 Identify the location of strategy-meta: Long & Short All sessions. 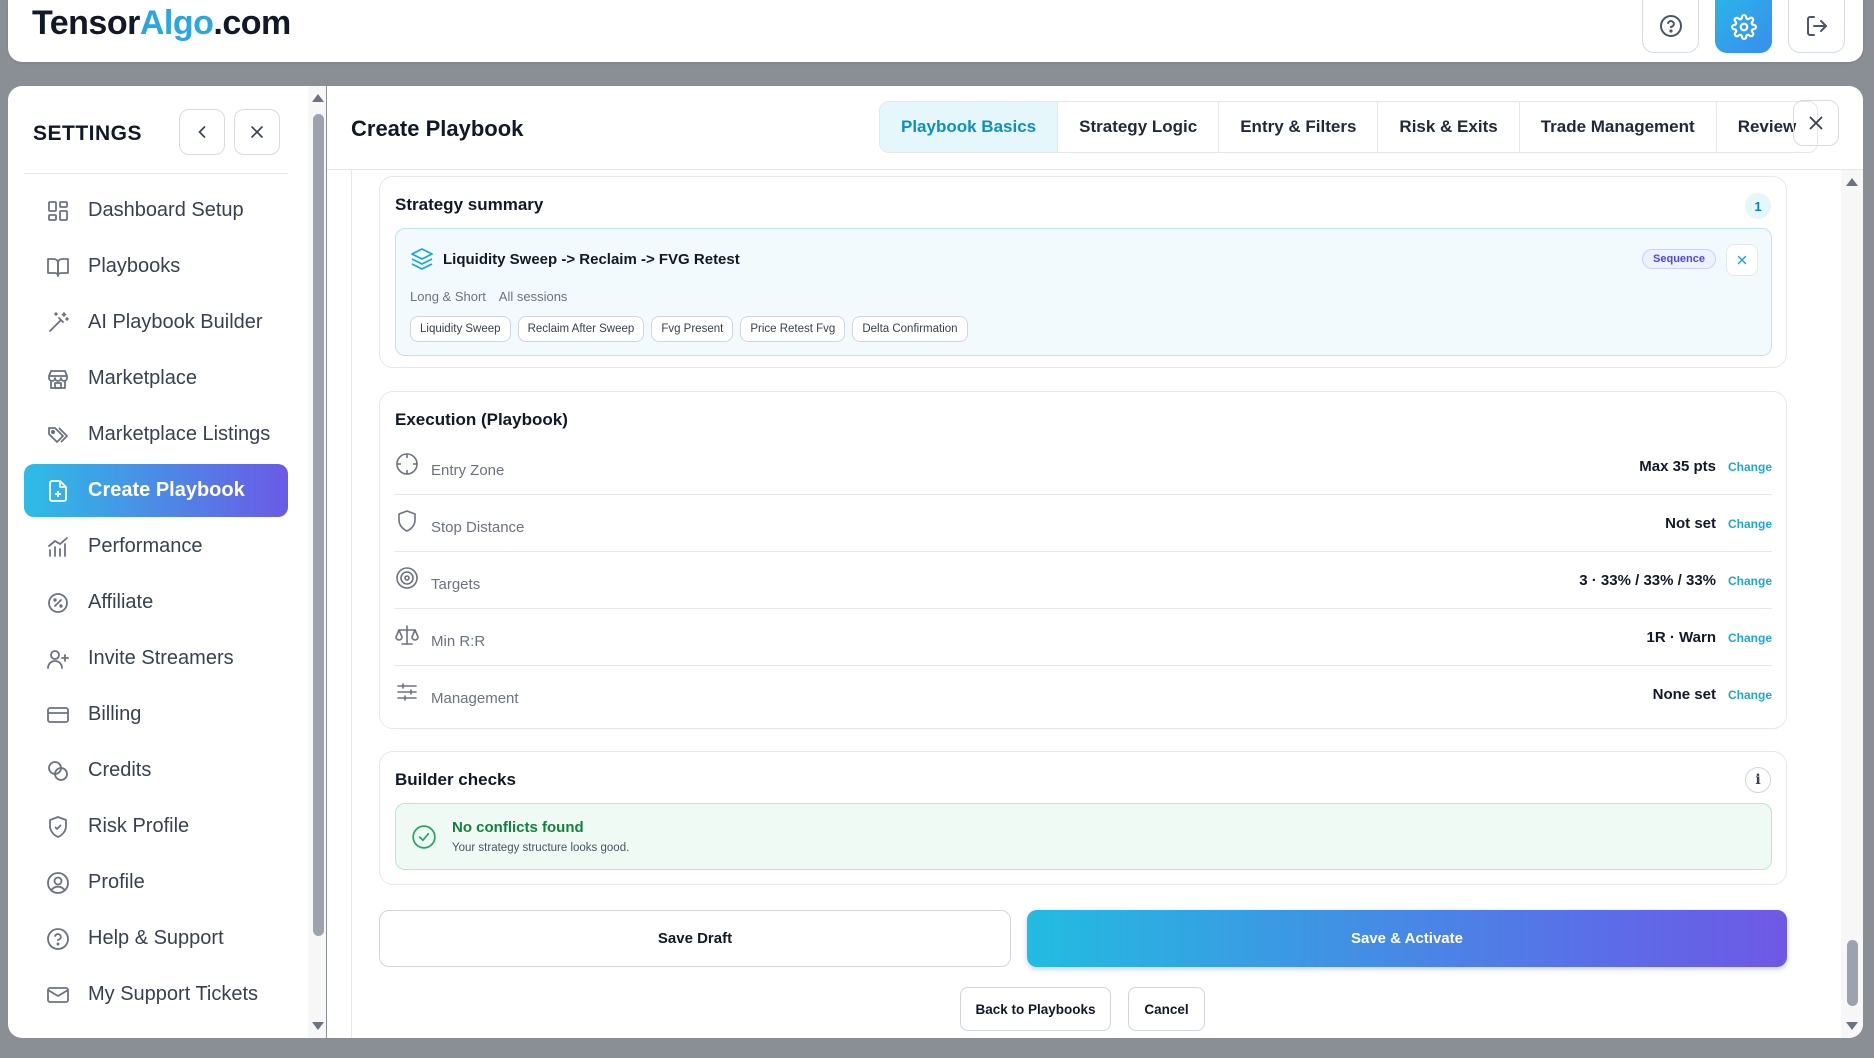
(493, 296).